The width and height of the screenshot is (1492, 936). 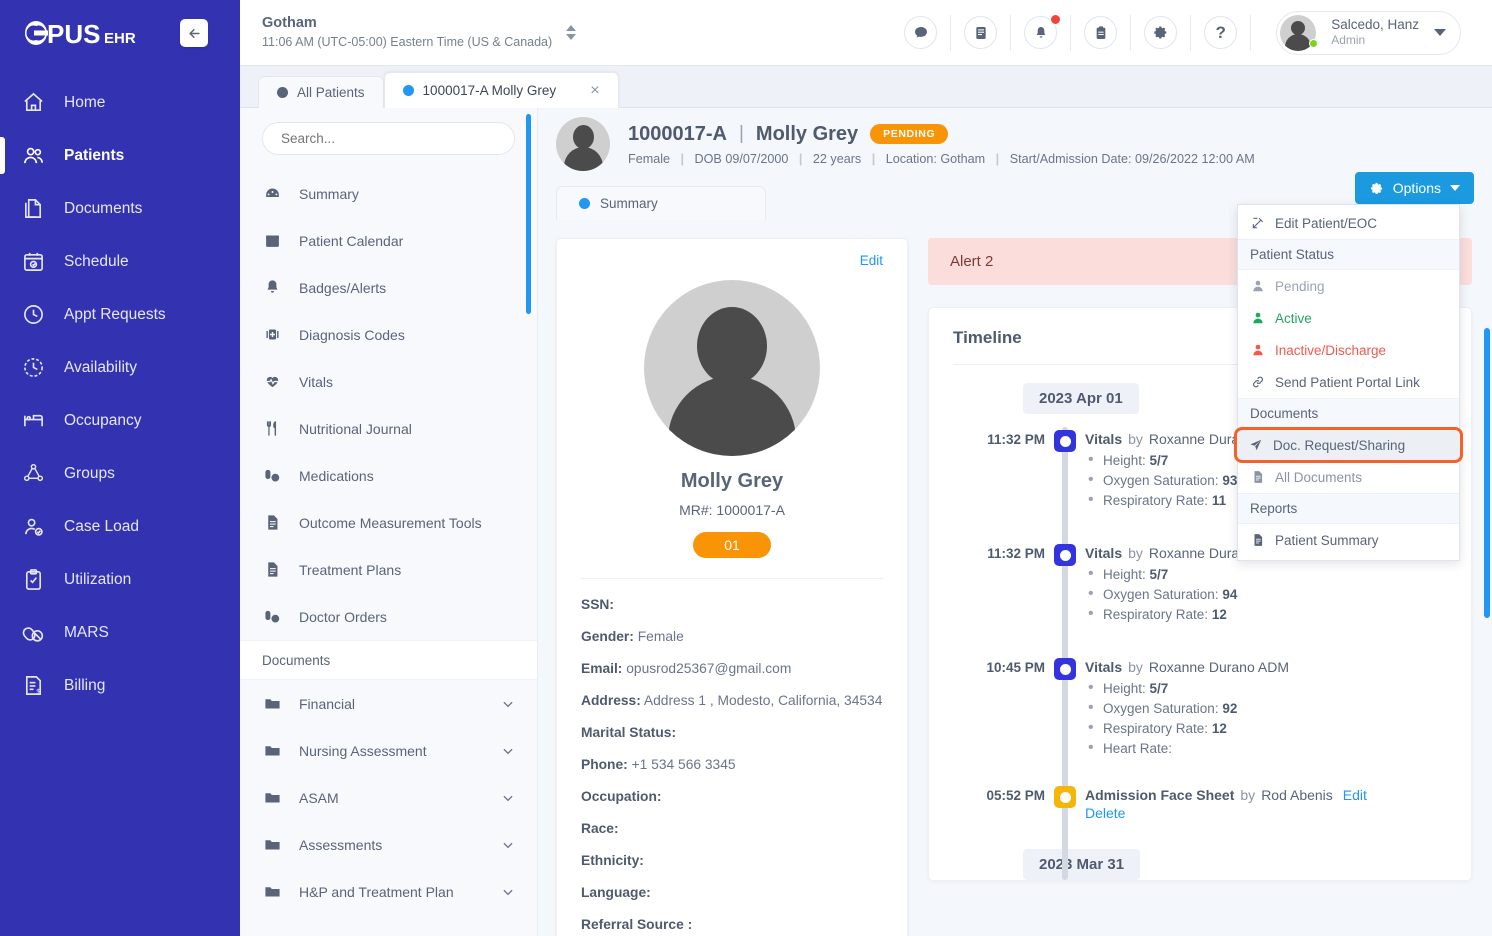 I want to click on sidebar-collapse-button, so click(x=194, y=33).